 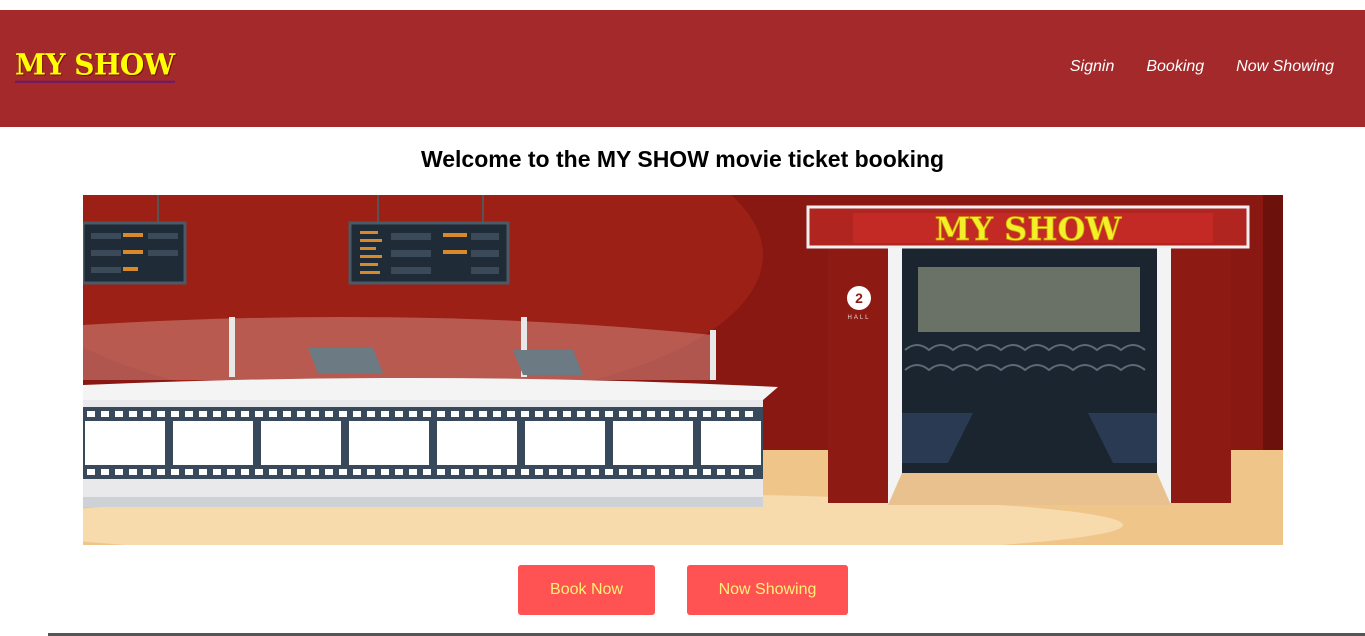 What do you see at coordinates (683, 590) in the screenshot?
I see `action-buttons: Book Now Now Showing` at bounding box center [683, 590].